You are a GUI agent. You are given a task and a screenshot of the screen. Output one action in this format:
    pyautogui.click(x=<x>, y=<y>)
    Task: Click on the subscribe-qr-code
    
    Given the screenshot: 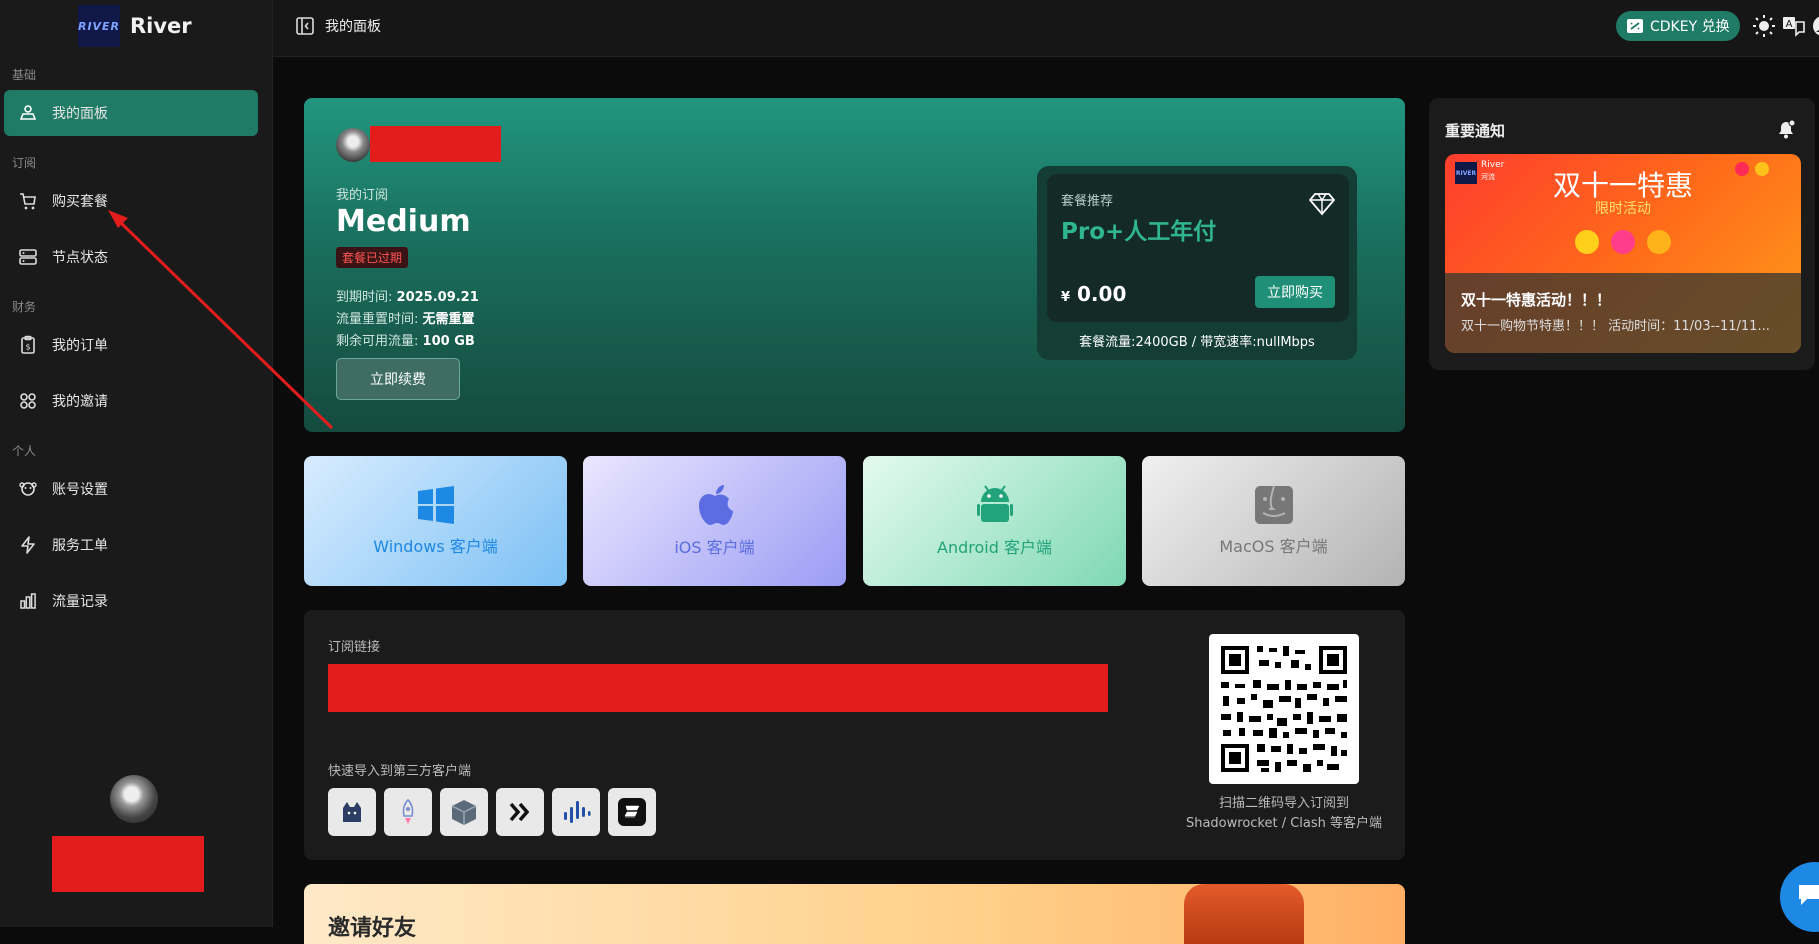 What is the action you would take?
    pyautogui.click(x=1284, y=709)
    